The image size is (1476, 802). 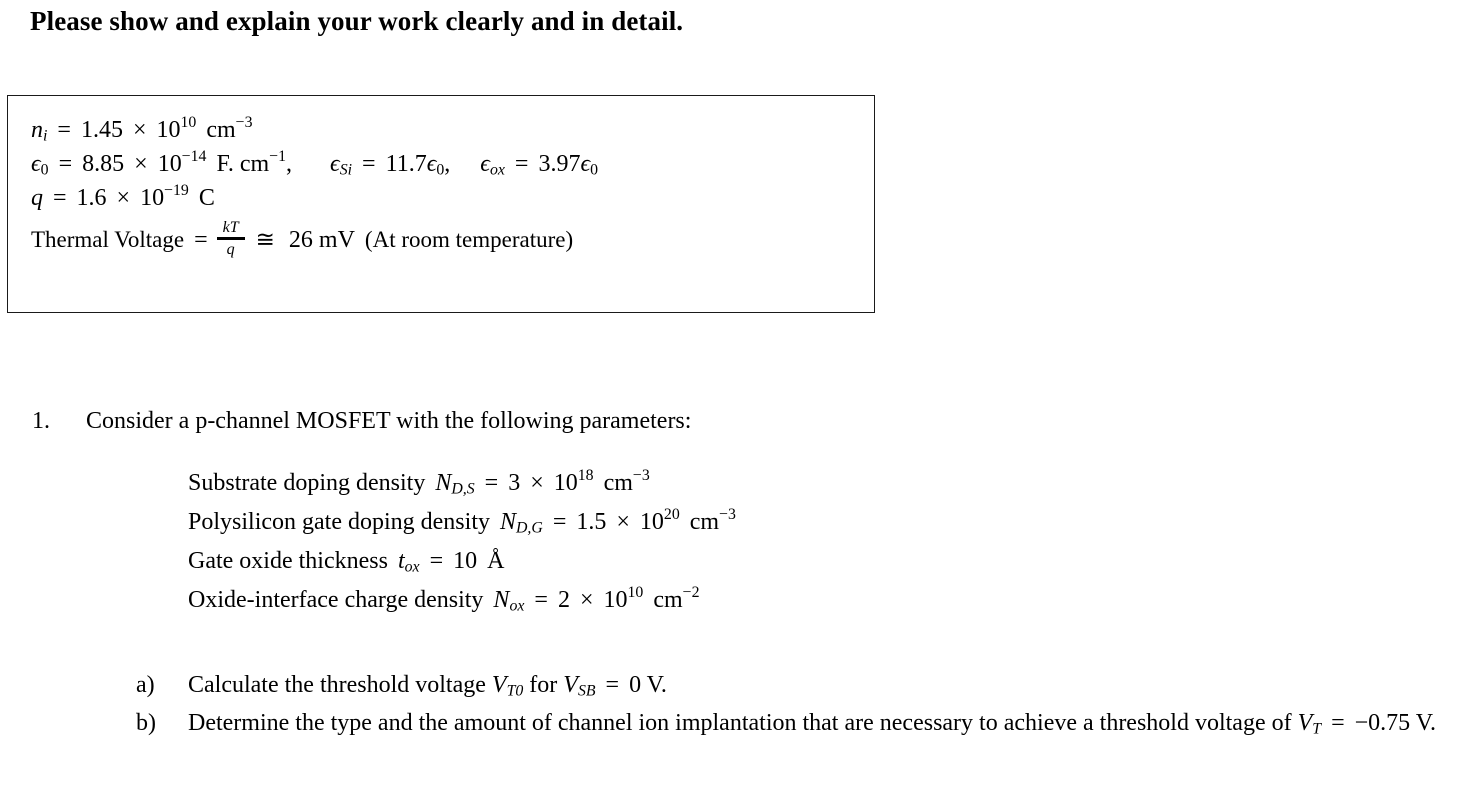 What do you see at coordinates (635, 593) in the screenshot?
I see `parameter-exponent: 10` at bounding box center [635, 593].